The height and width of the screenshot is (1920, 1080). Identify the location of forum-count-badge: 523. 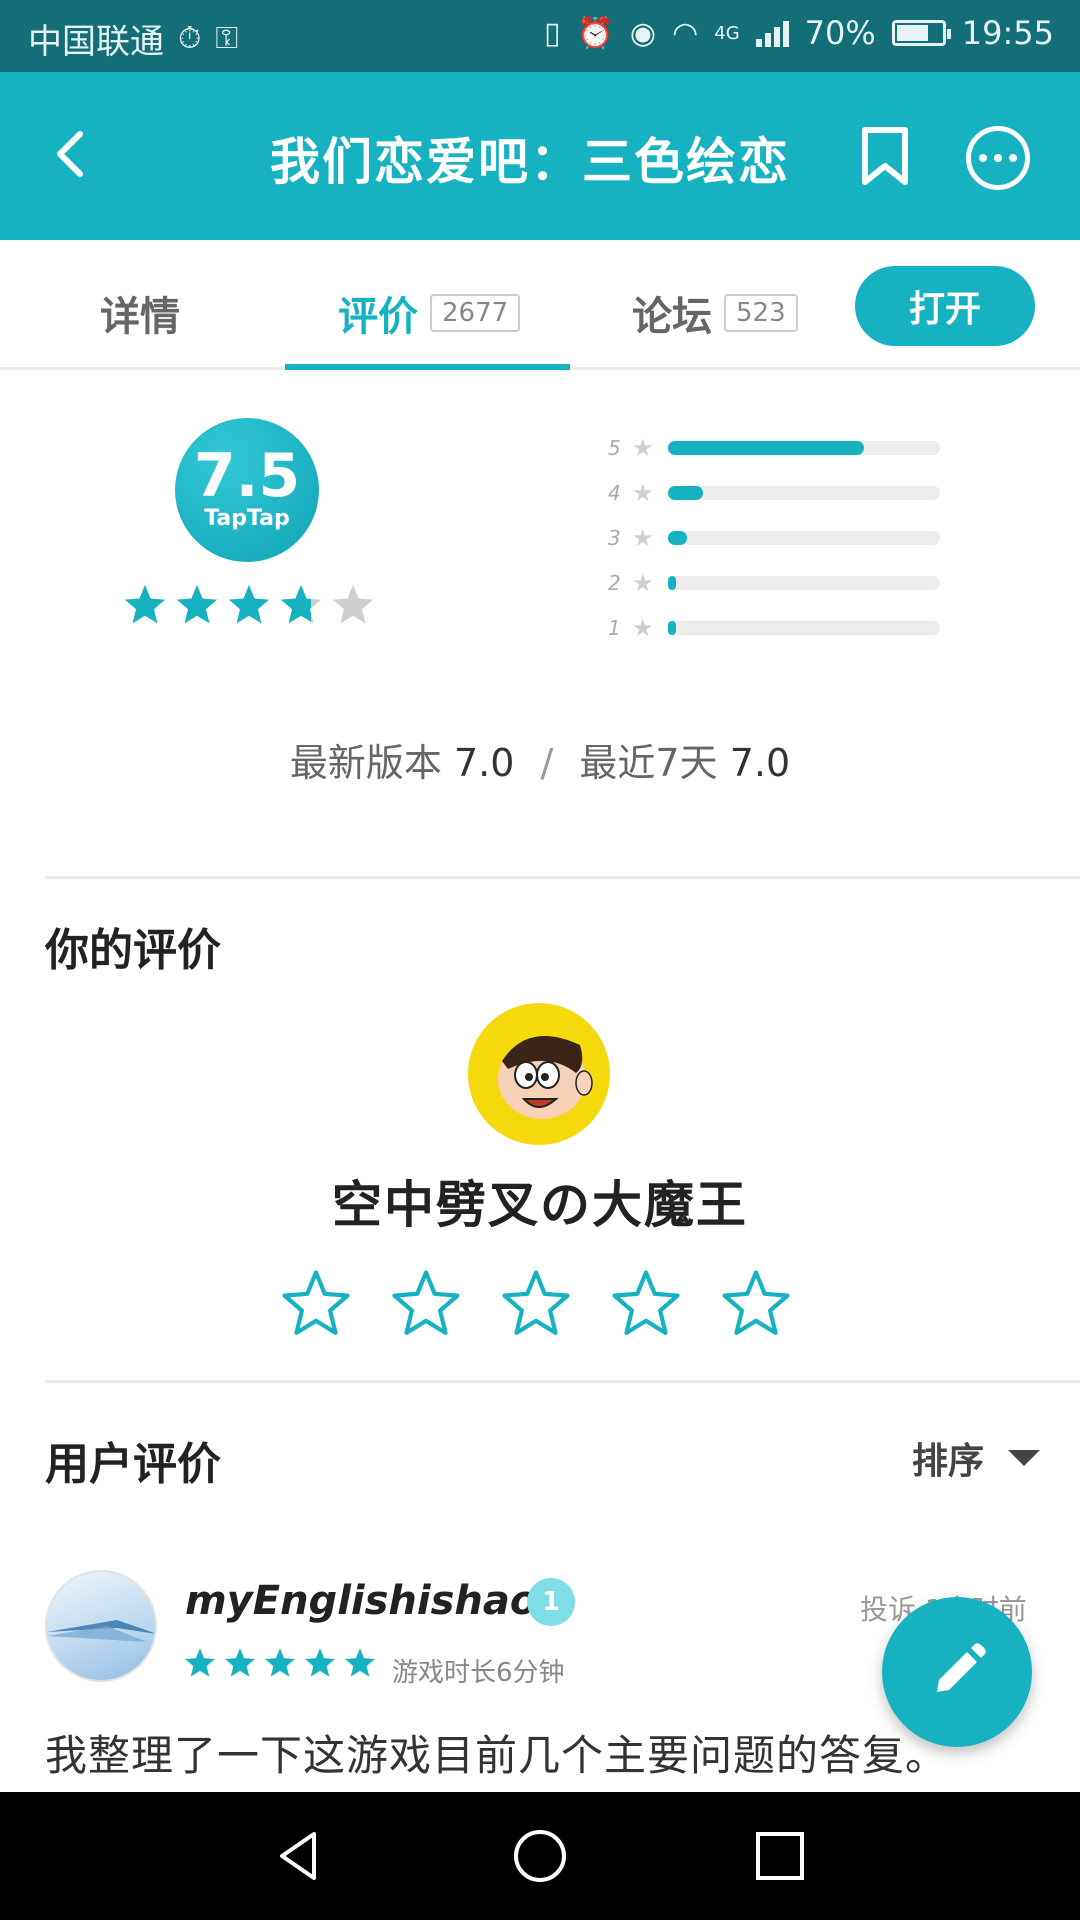
(761, 313).